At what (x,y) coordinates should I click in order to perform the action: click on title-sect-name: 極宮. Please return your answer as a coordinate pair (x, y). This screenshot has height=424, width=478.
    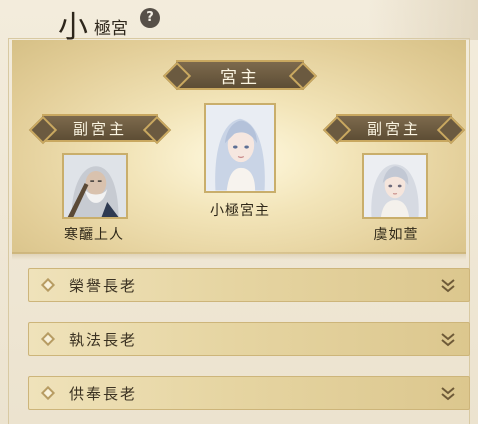
    Looking at the image, I should click on (111, 29).